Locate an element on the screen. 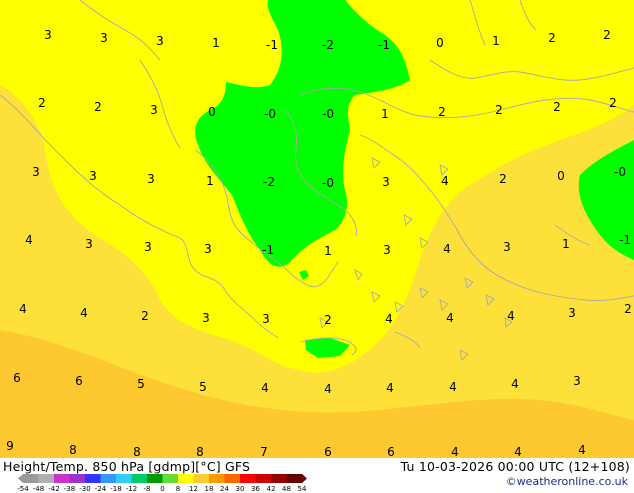 Image resolution: width=634 pixels, height=493 pixels. scale-tick-label: 42 is located at coordinates (271, 489).